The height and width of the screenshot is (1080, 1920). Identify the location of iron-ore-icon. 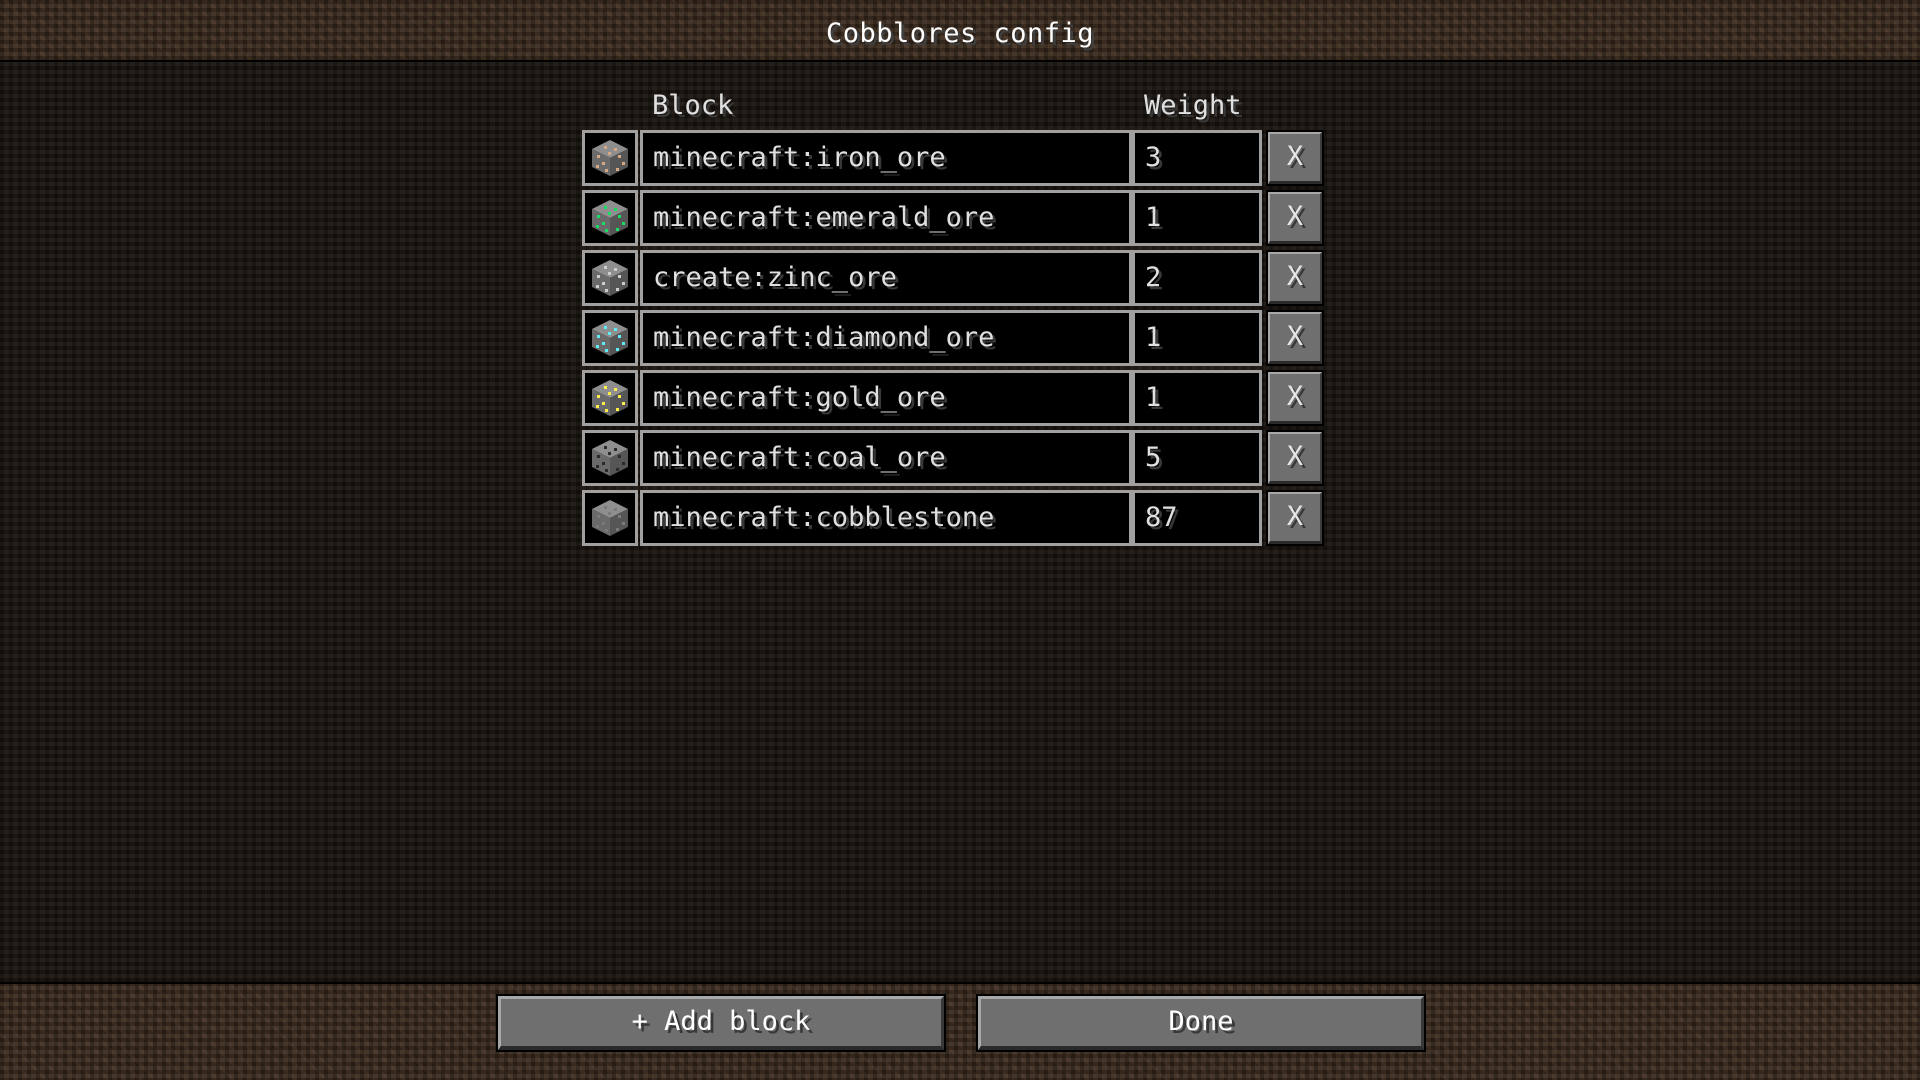
(610, 158).